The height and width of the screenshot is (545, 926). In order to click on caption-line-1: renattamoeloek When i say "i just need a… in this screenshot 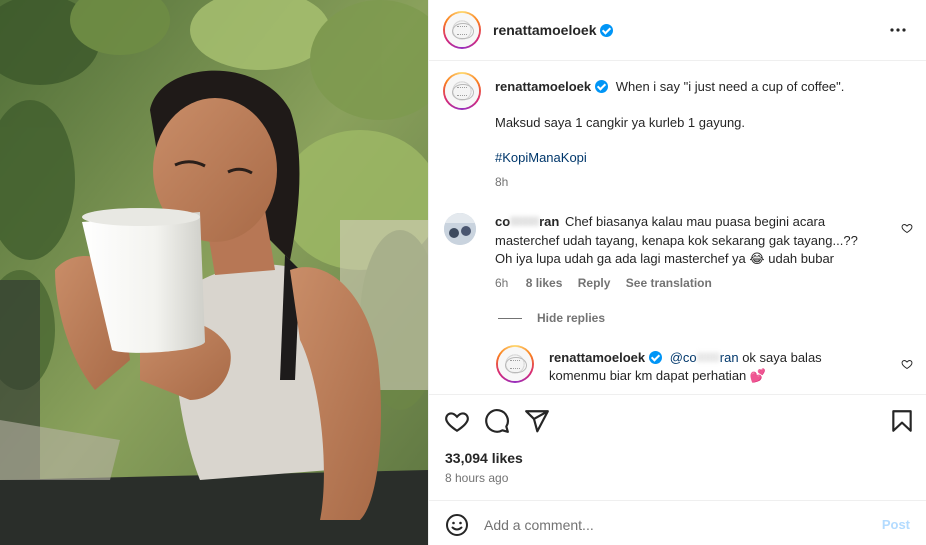, I will do `click(669, 87)`.